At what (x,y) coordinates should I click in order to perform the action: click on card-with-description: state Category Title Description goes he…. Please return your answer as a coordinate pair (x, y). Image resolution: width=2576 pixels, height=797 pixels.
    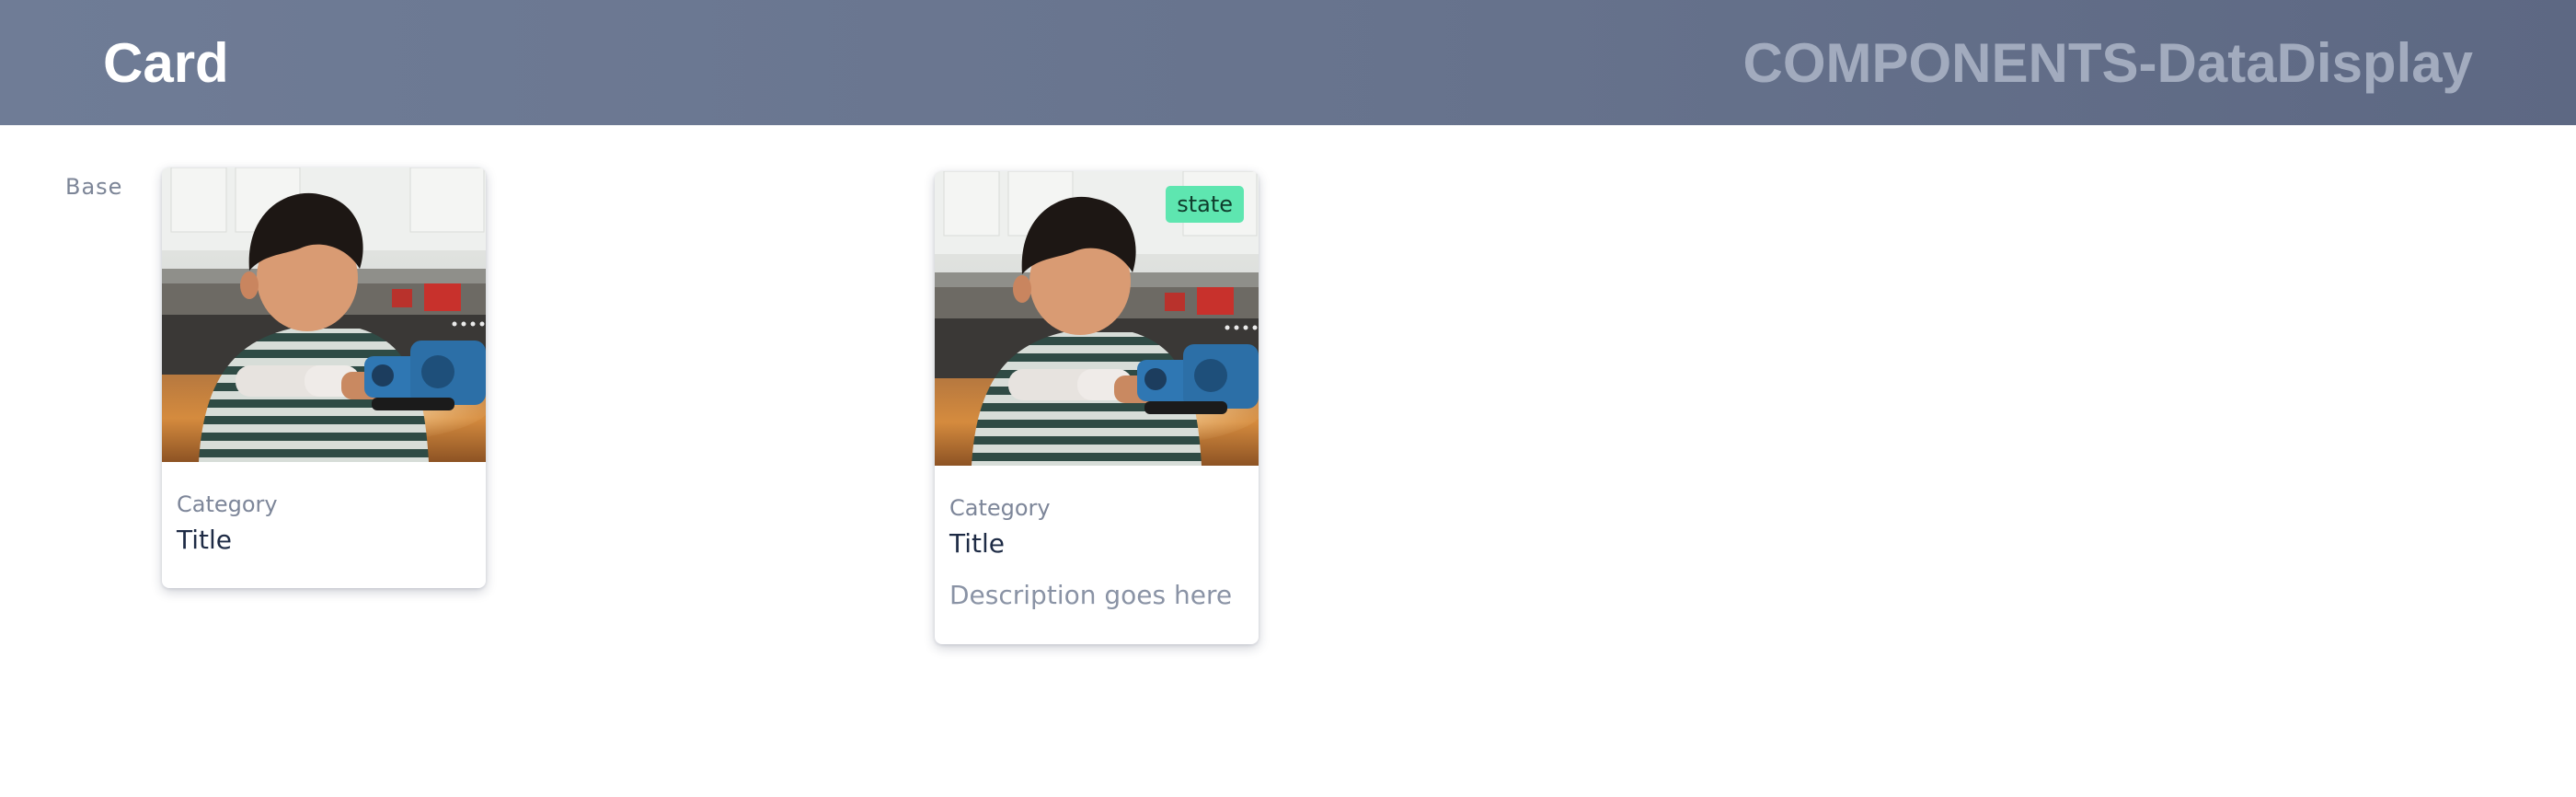
    Looking at the image, I should click on (1097, 407).